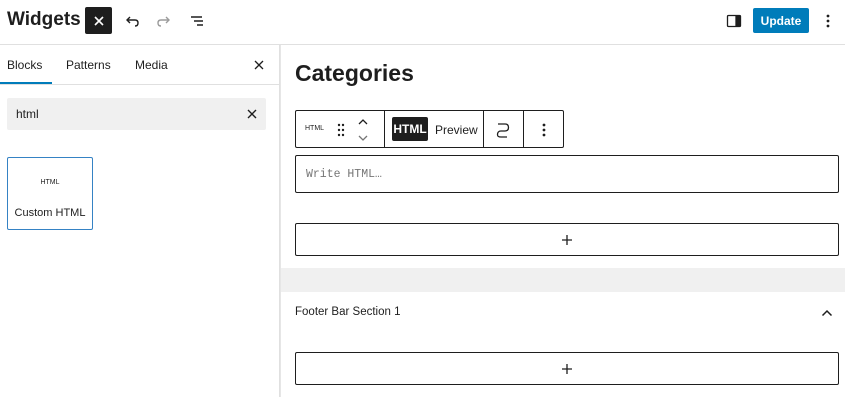  What do you see at coordinates (354, 73) in the screenshot?
I see `widget-area-title: Categories` at bounding box center [354, 73].